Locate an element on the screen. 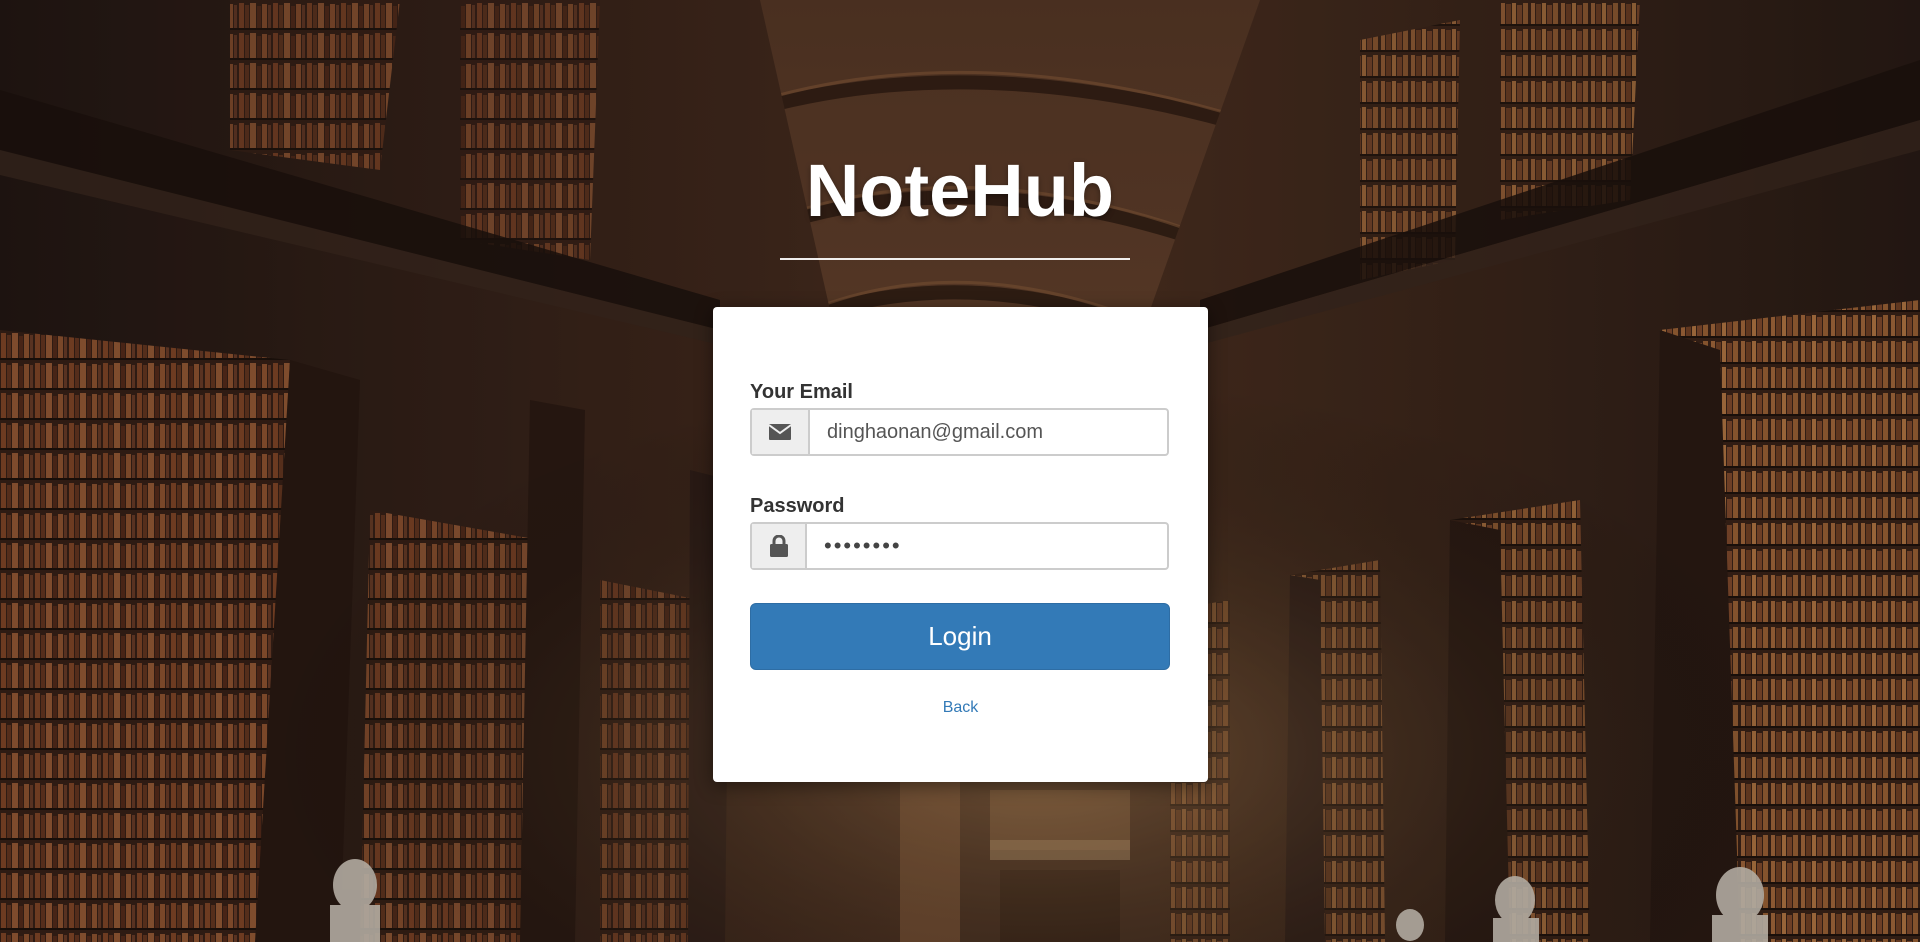 The height and width of the screenshot is (942, 1920). brand-underline-divider is located at coordinates (955, 259).